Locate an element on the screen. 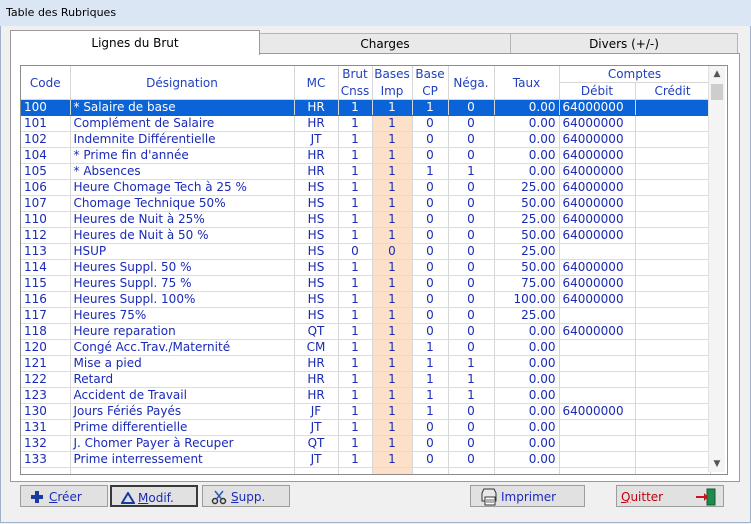  table-row: 130 Jours Fériés Payés JF 1 1 1 0 0.00 64000000 is located at coordinates (366, 411).